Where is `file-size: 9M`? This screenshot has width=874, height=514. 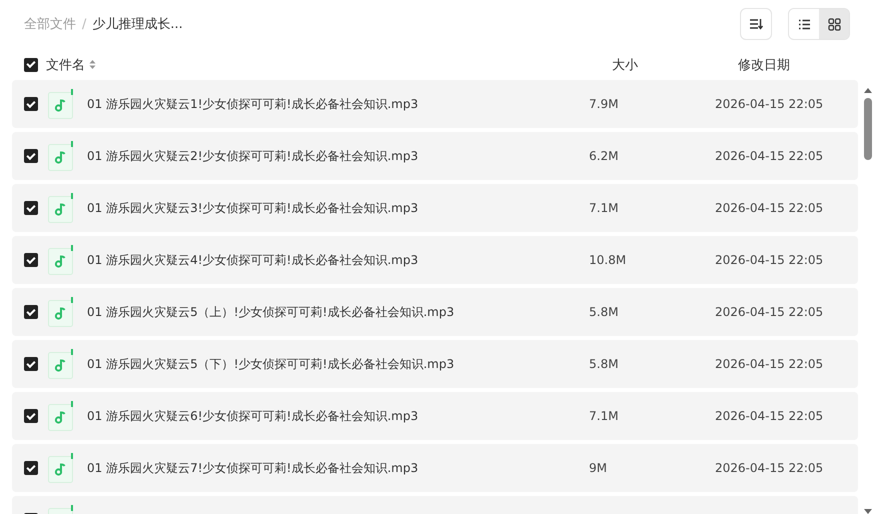
file-size: 9M is located at coordinates (598, 468).